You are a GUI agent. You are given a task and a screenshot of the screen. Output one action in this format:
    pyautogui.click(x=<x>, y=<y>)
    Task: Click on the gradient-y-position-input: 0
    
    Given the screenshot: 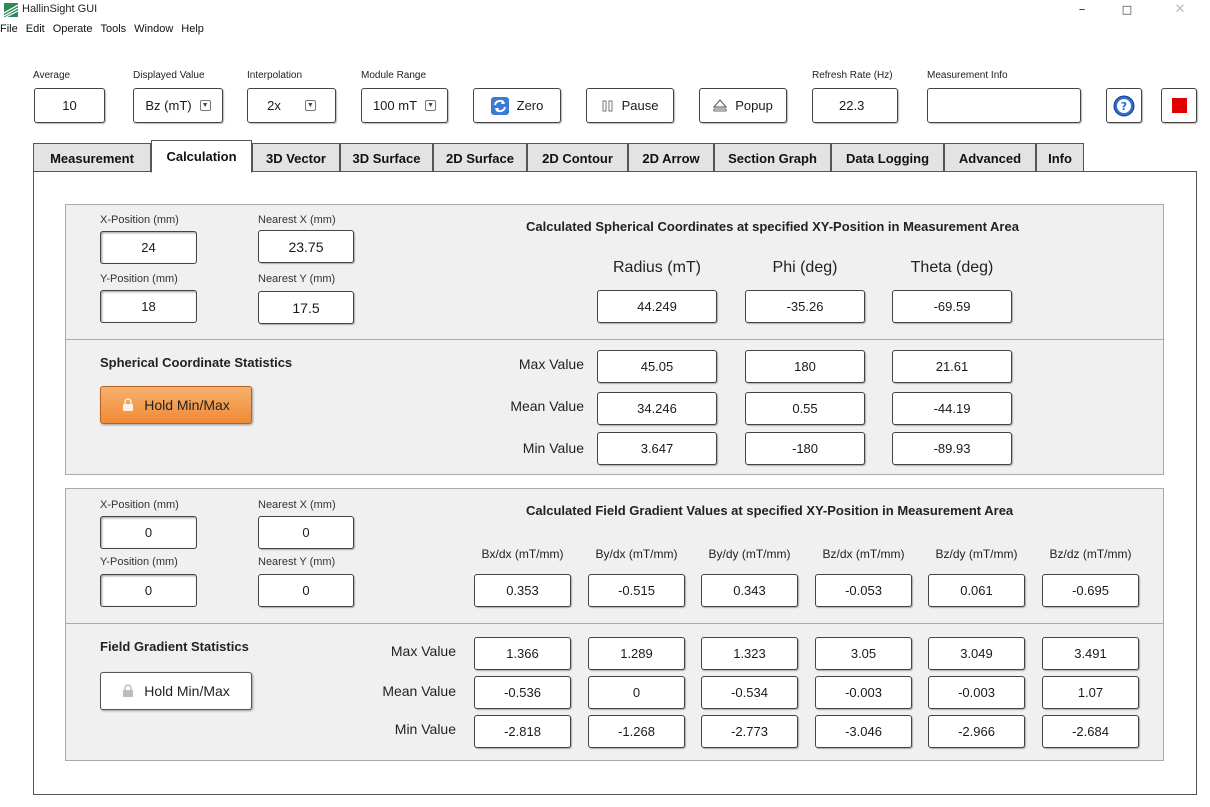 What is the action you would take?
    pyautogui.click(x=148, y=590)
    